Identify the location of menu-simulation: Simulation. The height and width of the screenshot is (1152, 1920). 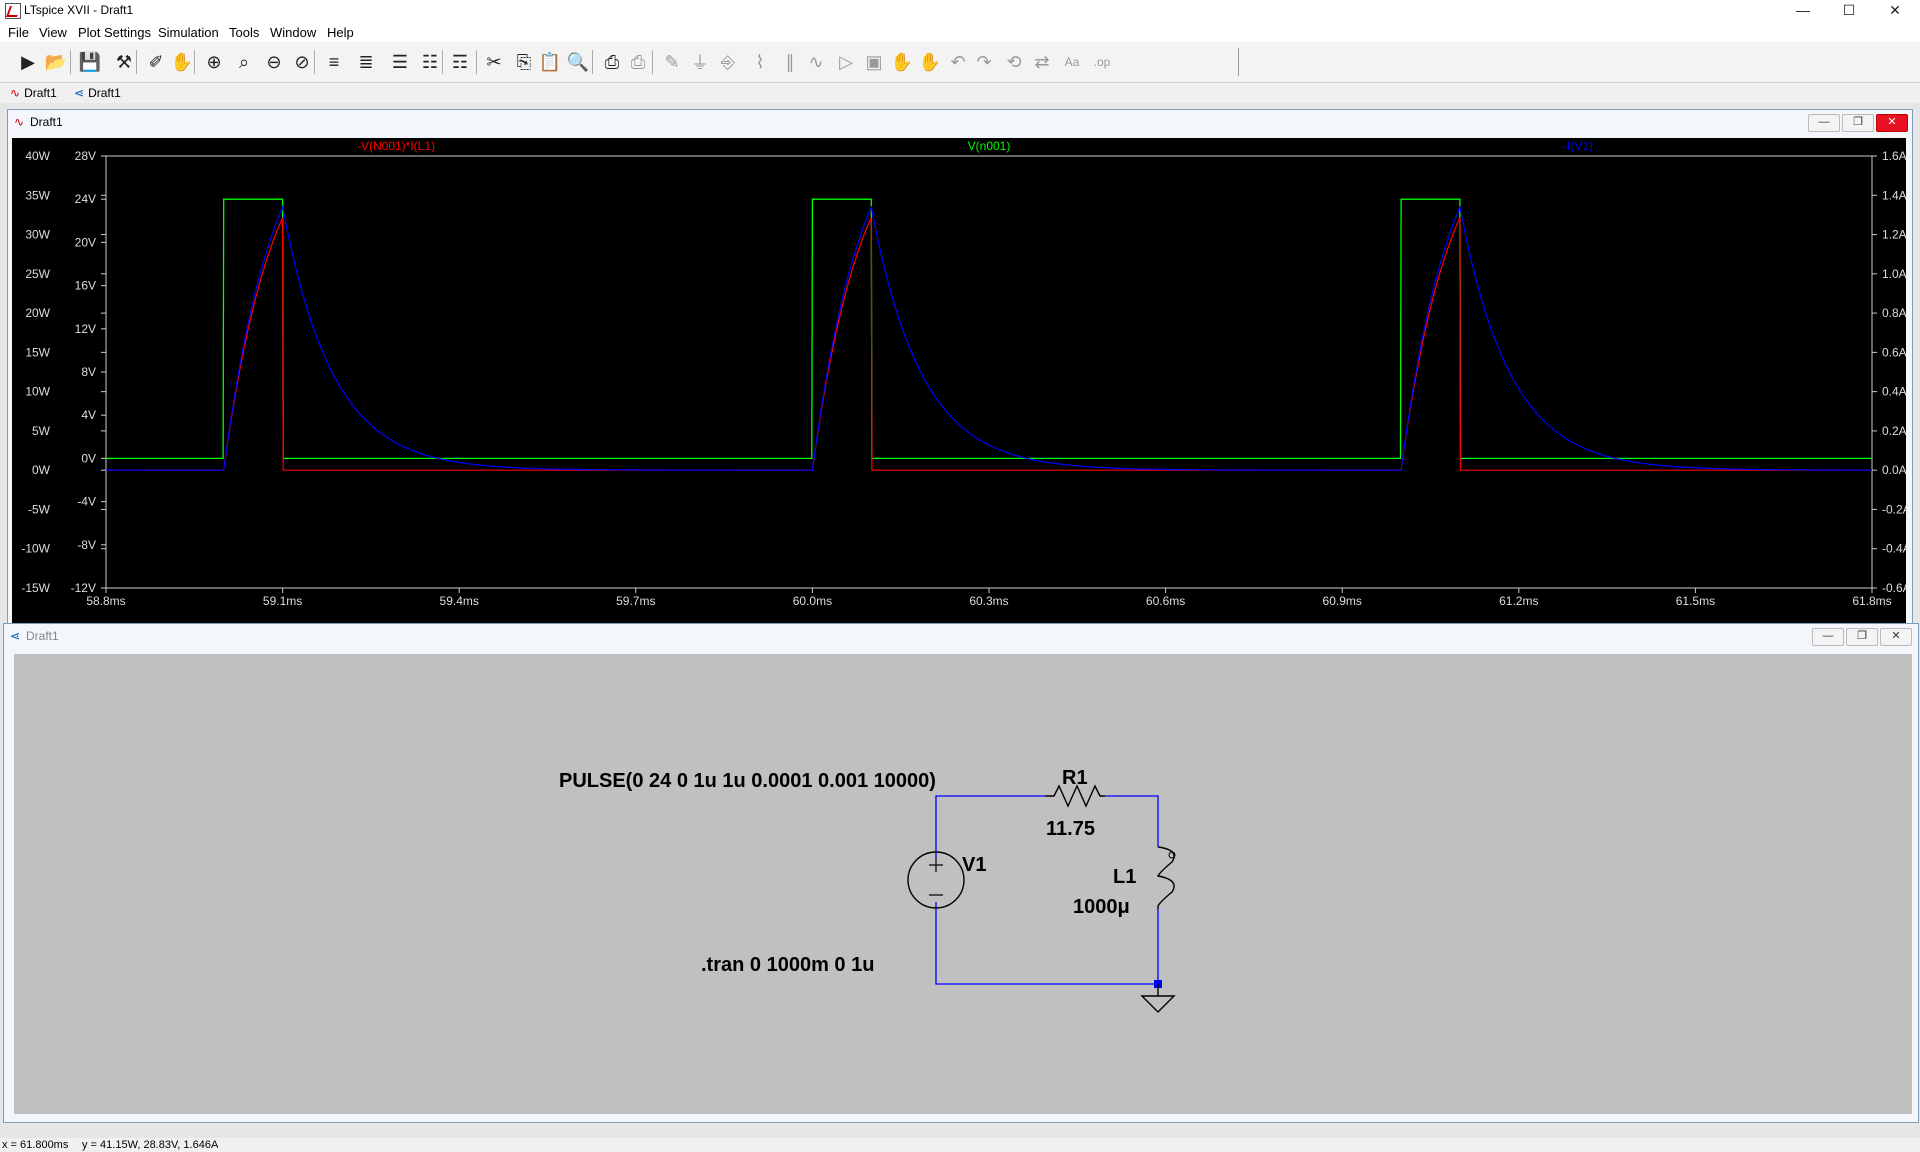
(188, 32).